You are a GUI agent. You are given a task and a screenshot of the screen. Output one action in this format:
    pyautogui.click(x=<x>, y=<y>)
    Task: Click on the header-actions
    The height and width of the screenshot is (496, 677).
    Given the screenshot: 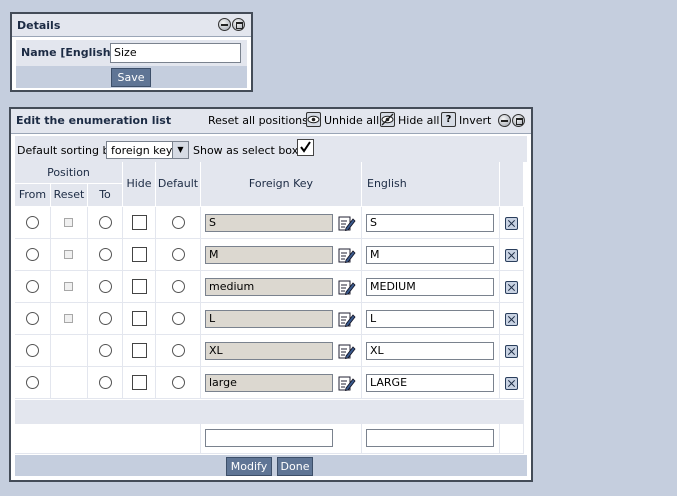 What is the action you would take?
    pyautogui.click(x=512, y=184)
    